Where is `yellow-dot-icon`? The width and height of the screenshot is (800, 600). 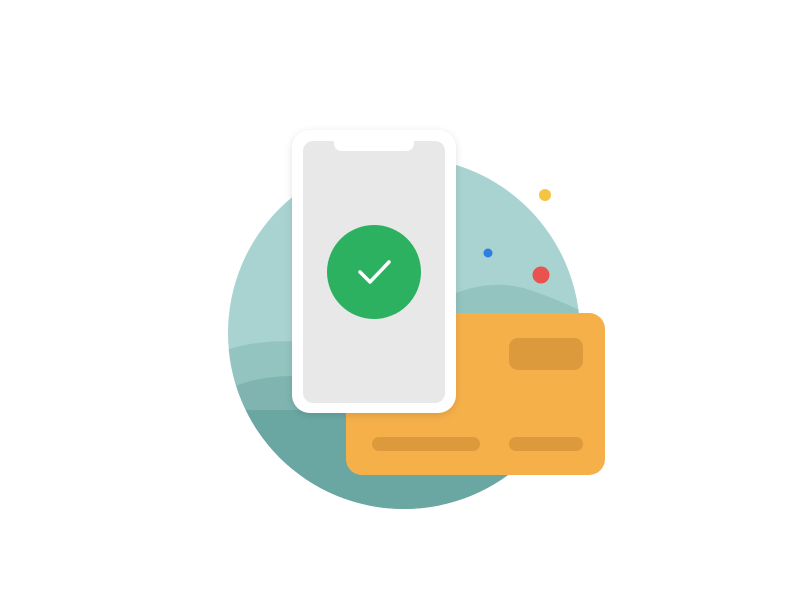
yellow-dot-icon is located at coordinates (545, 195).